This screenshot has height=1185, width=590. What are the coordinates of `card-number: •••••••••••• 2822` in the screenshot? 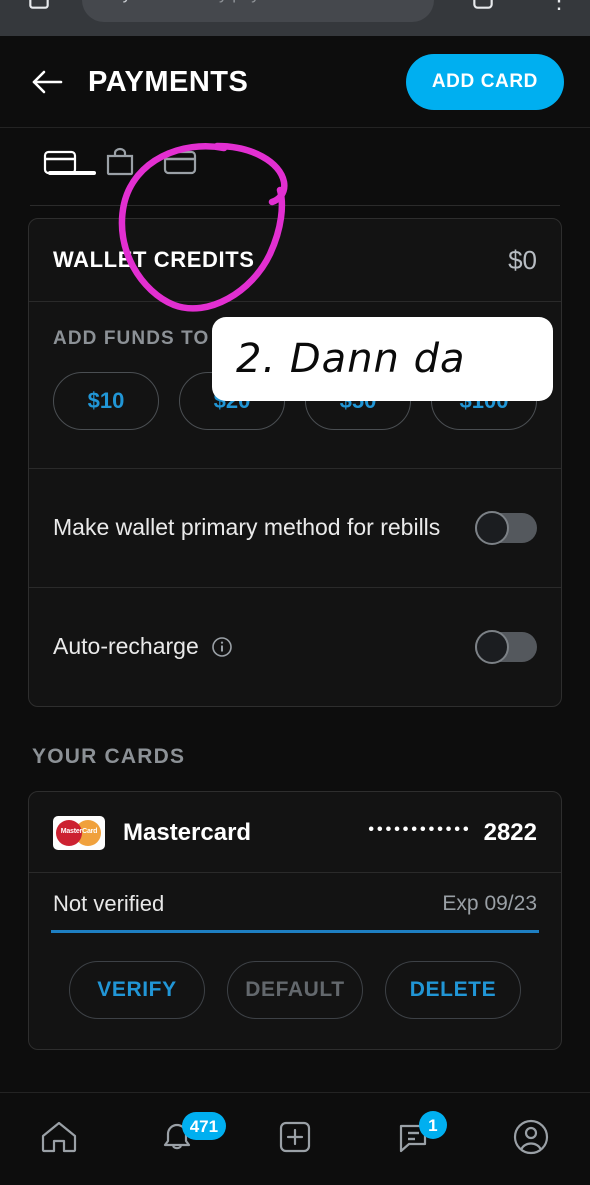 It's located at (452, 833).